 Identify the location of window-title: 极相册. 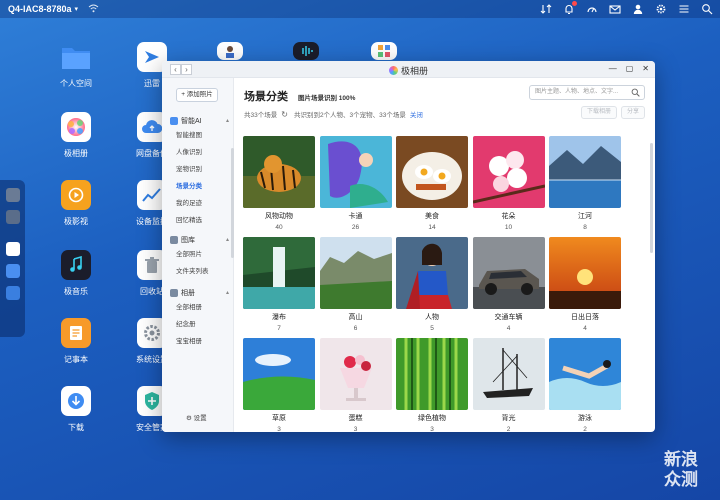
(408, 70).